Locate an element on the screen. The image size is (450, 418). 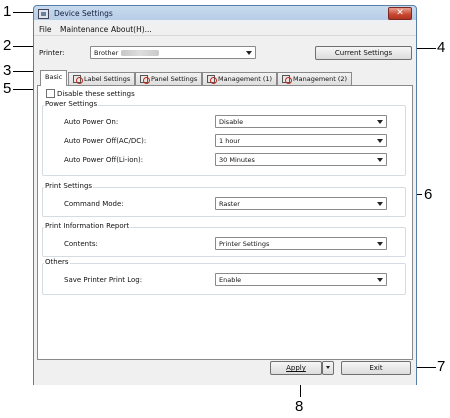
tab-management-1: Management (1) is located at coordinates (240, 78).